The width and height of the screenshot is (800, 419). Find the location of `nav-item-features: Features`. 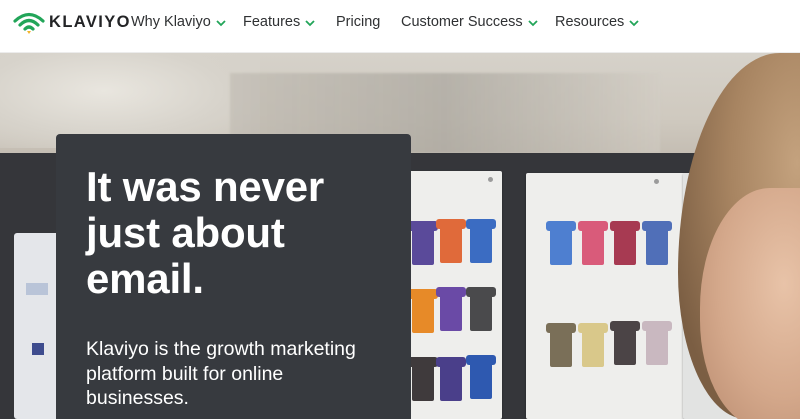

nav-item-features: Features is located at coordinates (279, 22).